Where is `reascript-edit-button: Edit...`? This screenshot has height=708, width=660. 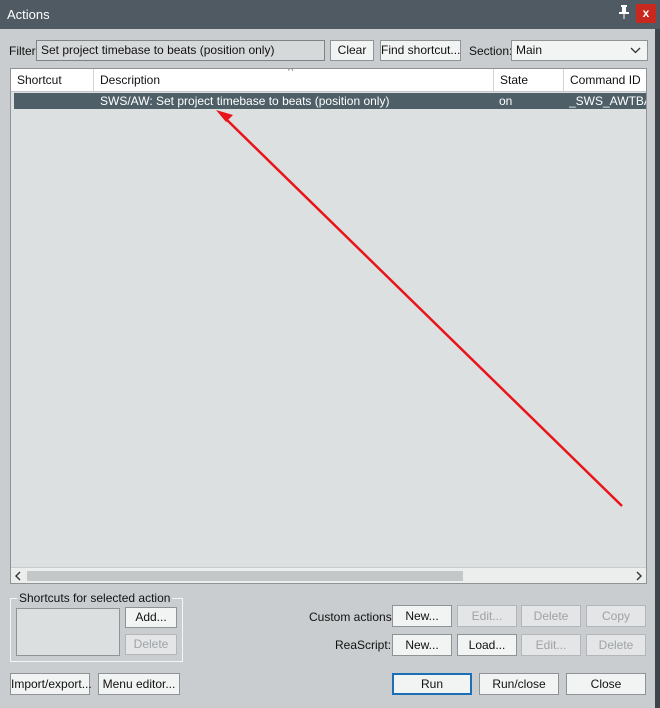
reascript-edit-button: Edit... is located at coordinates (551, 645).